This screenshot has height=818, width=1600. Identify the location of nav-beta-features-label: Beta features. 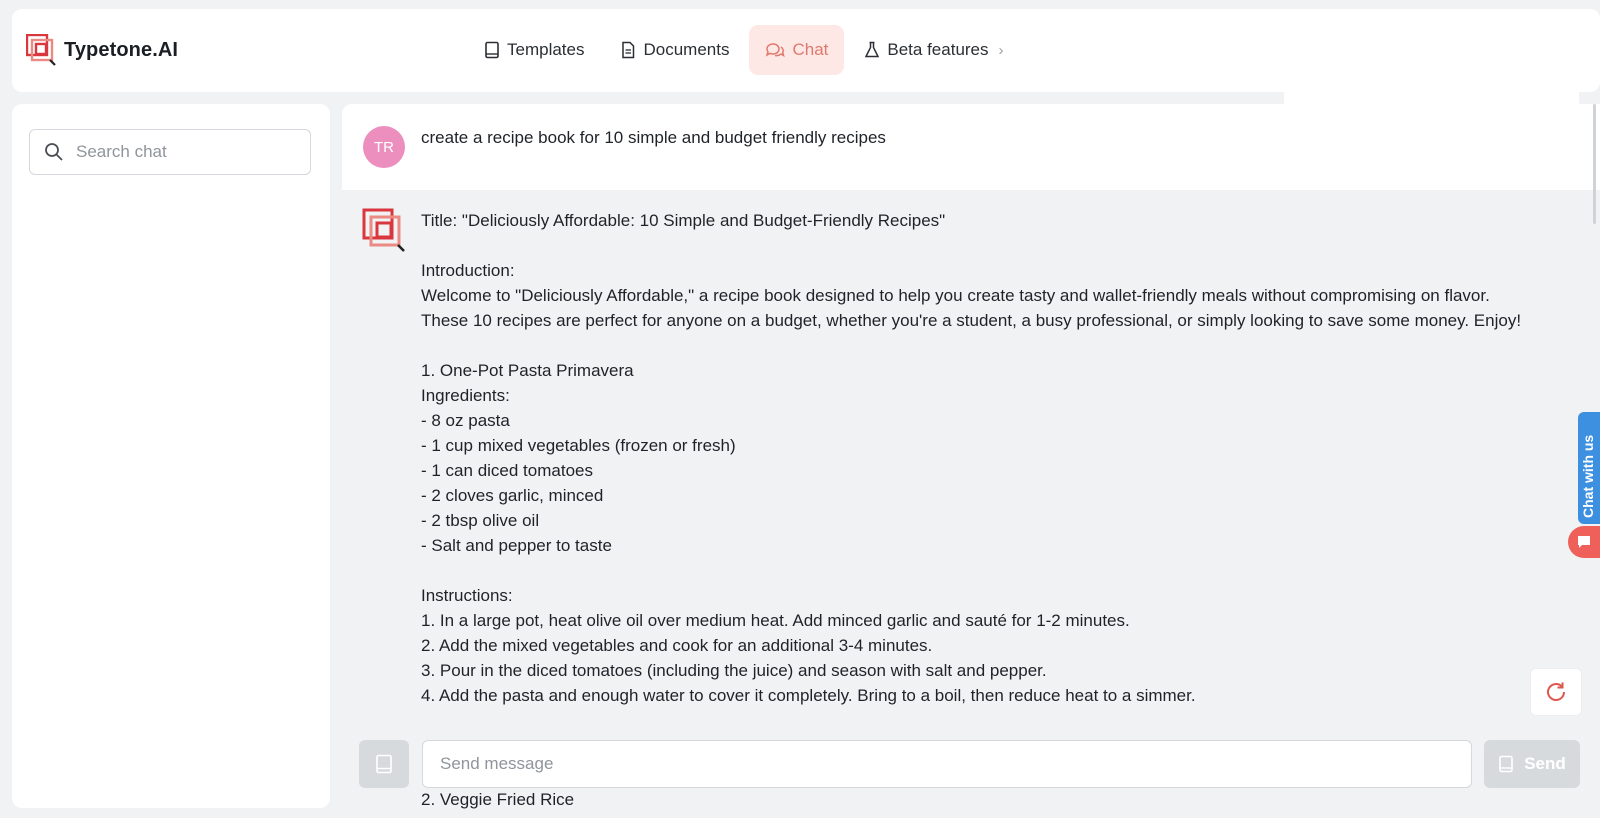
(938, 49).